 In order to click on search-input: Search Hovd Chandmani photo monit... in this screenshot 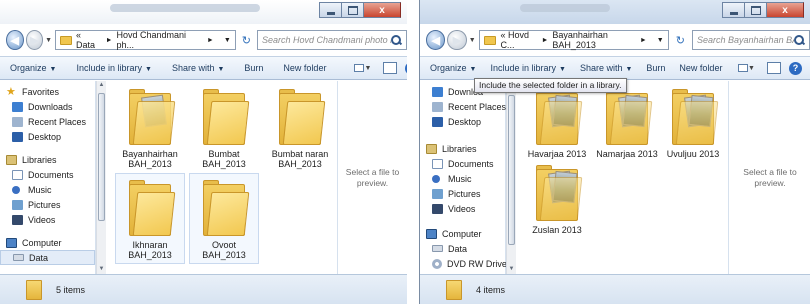, I will do `click(332, 40)`.